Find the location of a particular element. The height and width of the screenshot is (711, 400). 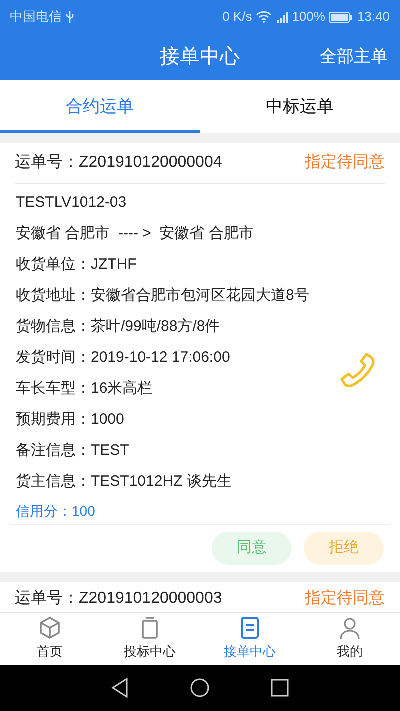

home-circle-icon is located at coordinates (200, 688).